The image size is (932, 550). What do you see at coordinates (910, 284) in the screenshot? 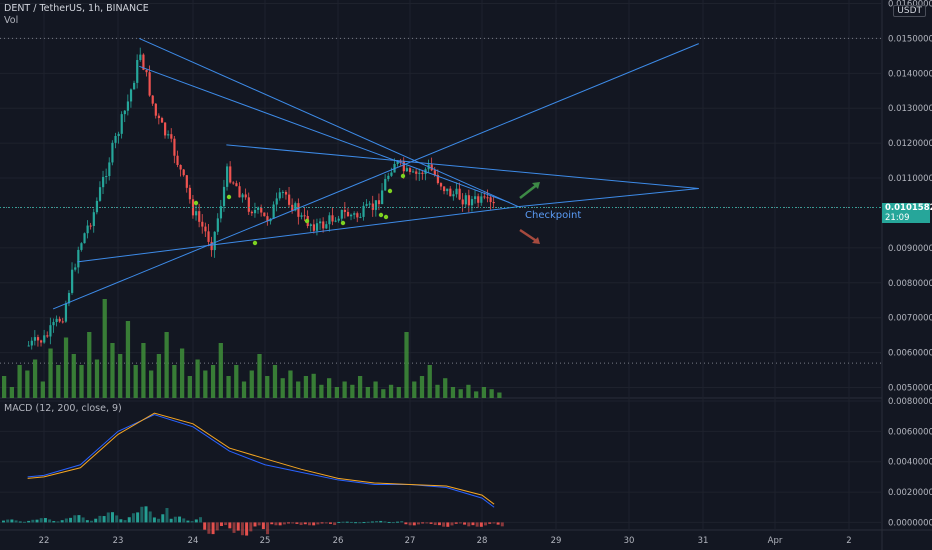
I see `price-tick-label: 0.0080000` at bounding box center [910, 284].